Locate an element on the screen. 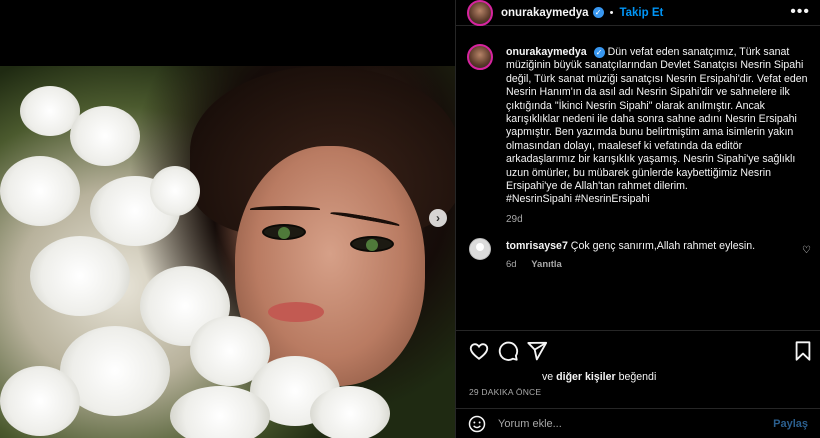 This screenshot has height=438, width=820. follow-button: Takip Et is located at coordinates (641, 13).